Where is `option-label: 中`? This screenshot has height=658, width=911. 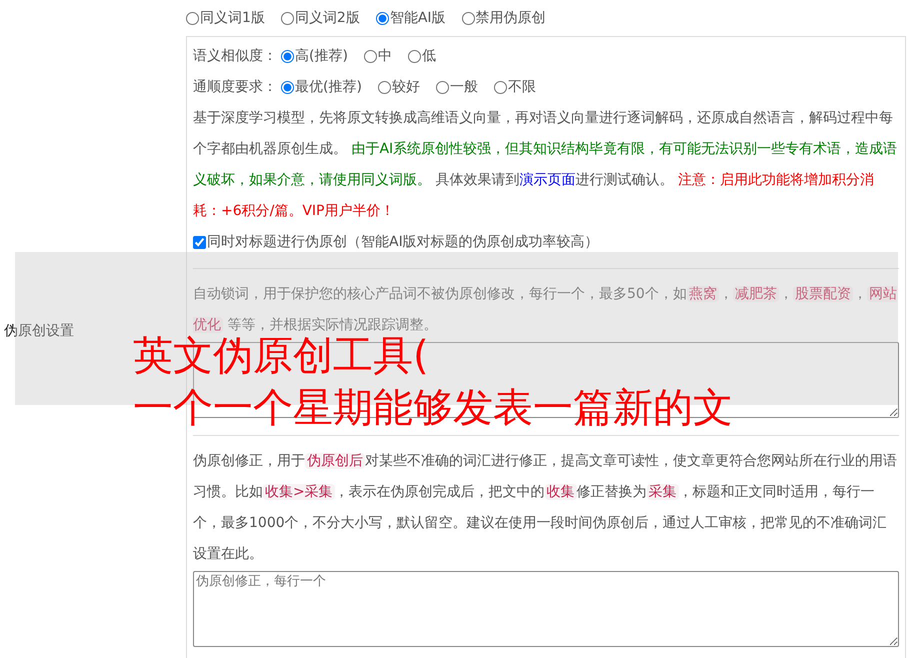 option-label: 中 is located at coordinates (385, 56).